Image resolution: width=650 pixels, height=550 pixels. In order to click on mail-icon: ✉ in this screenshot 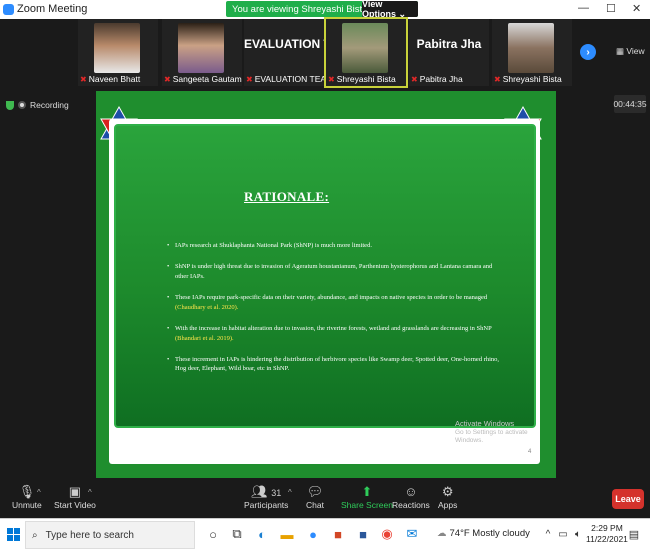, I will do `click(412, 534)`.